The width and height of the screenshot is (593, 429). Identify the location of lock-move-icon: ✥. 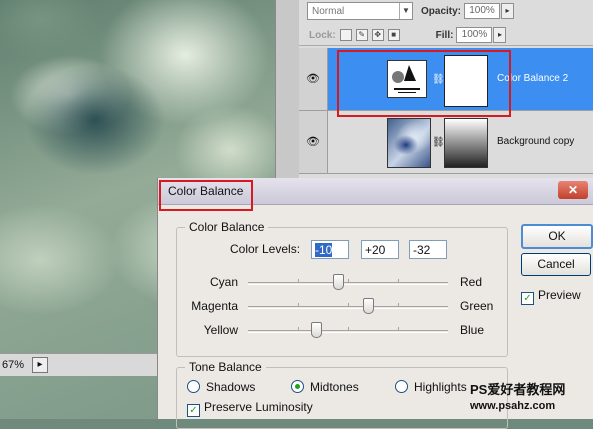
(377, 35).